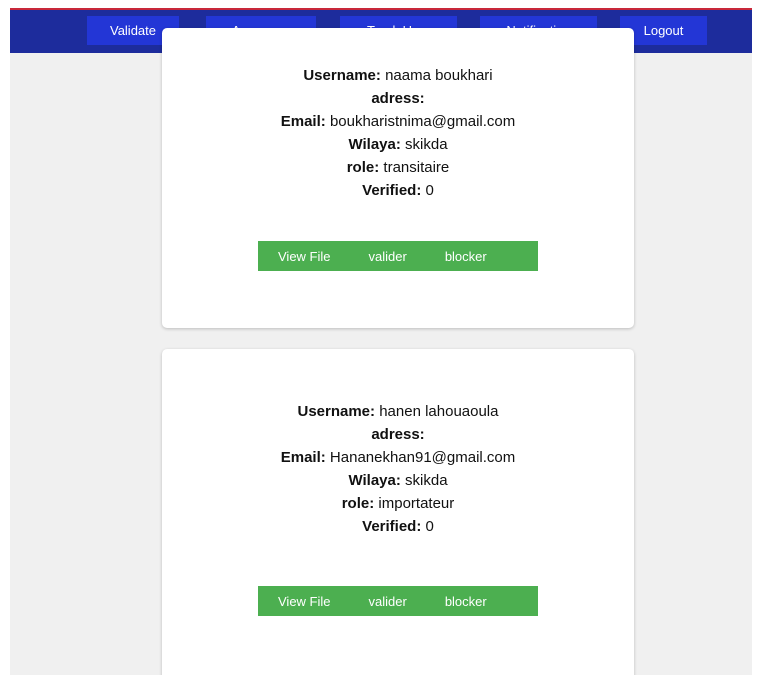  I want to click on email-row: Email: boukharistnima@gmail.com, so click(398, 121).